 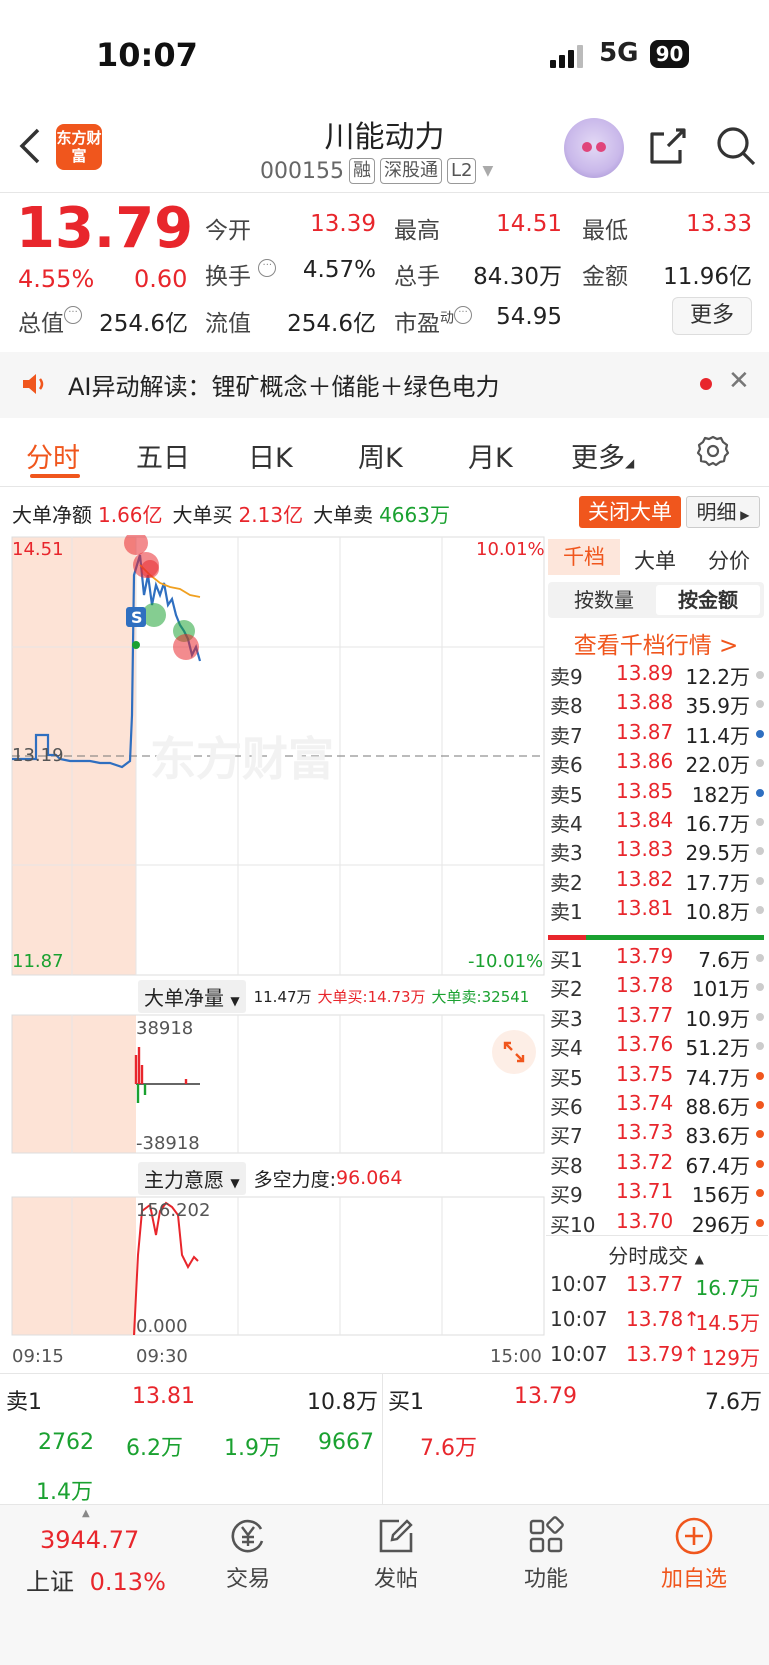 What do you see at coordinates (396, 1554) in the screenshot?
I see `nav-post: 发帖` at bounding box center [396, 1554].